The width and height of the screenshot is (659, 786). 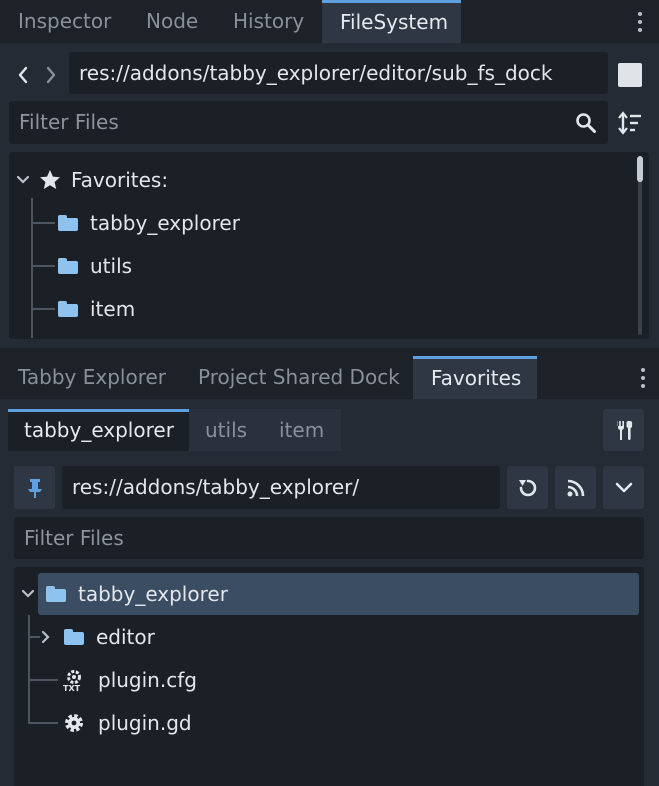 I want to click on top-dock-menu-icon, so click(x=641, y=22).